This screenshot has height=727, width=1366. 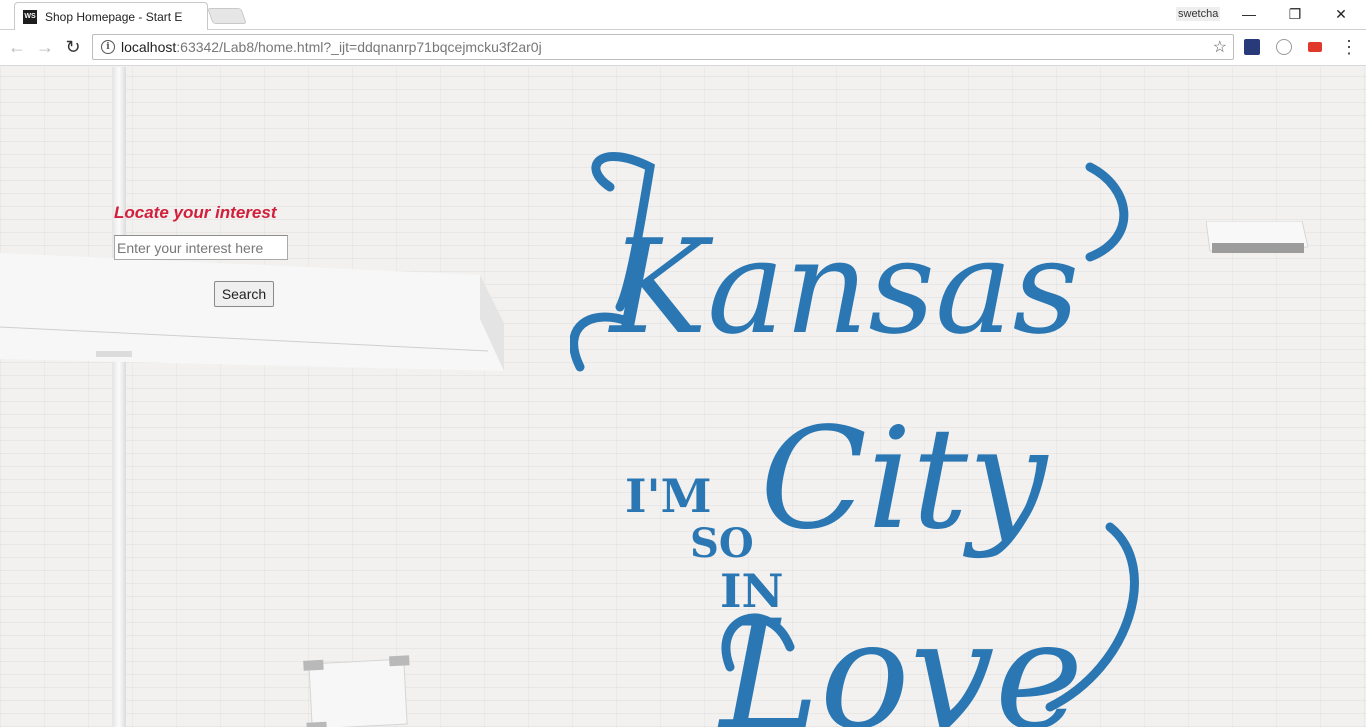 I want to click on browser-tab: WS Shop Homepage - Start E, so click(x=111, y=16).